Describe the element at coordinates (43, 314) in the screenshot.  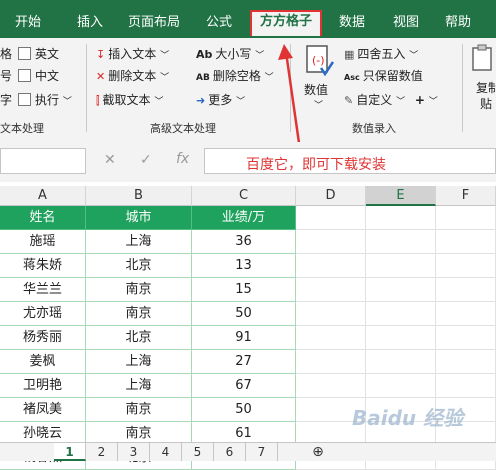
I see `table-cell: 尤亦瑶` at that location.